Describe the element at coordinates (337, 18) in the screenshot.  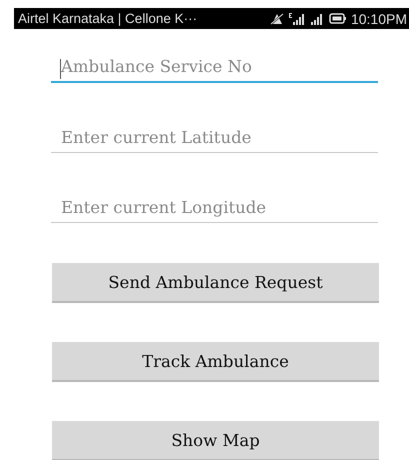
I see `battery-icon` at that location.